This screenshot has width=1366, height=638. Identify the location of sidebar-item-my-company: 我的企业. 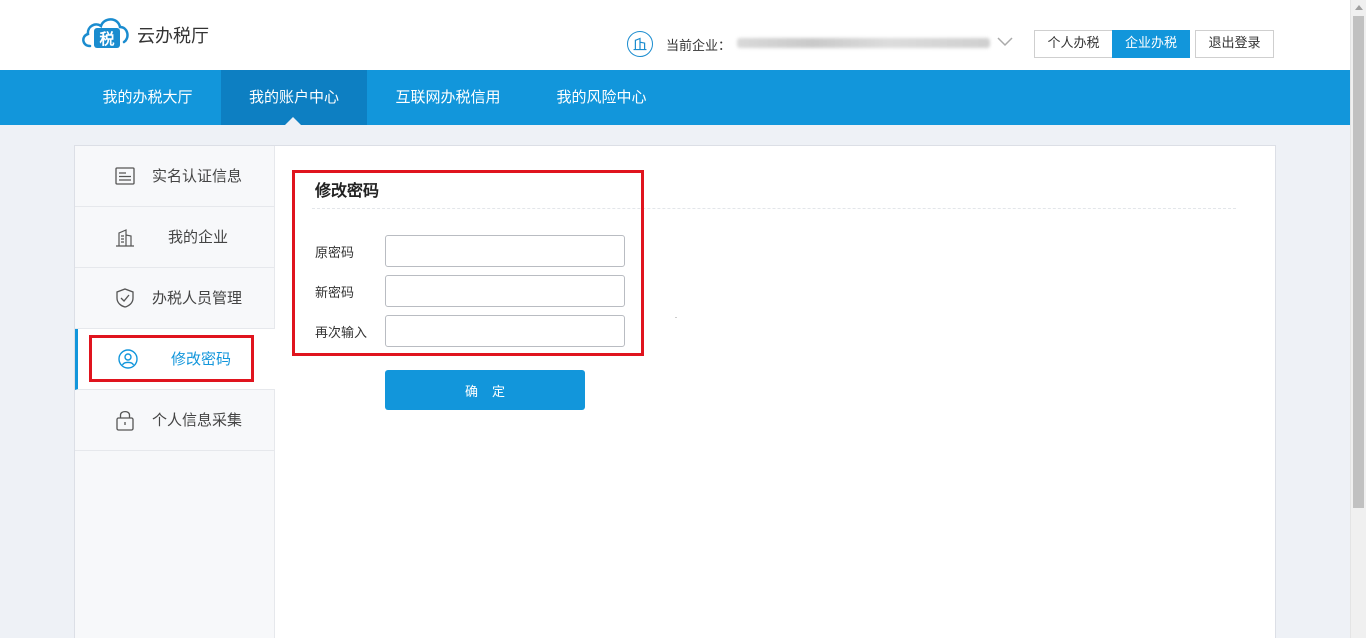
(175, 237).